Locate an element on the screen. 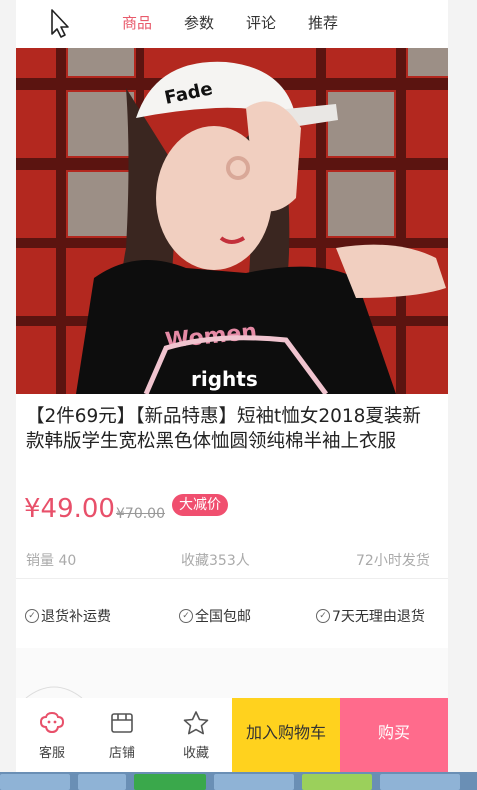  add-to-cart-button: 加入购物车 is located at coordinates (286, 735).